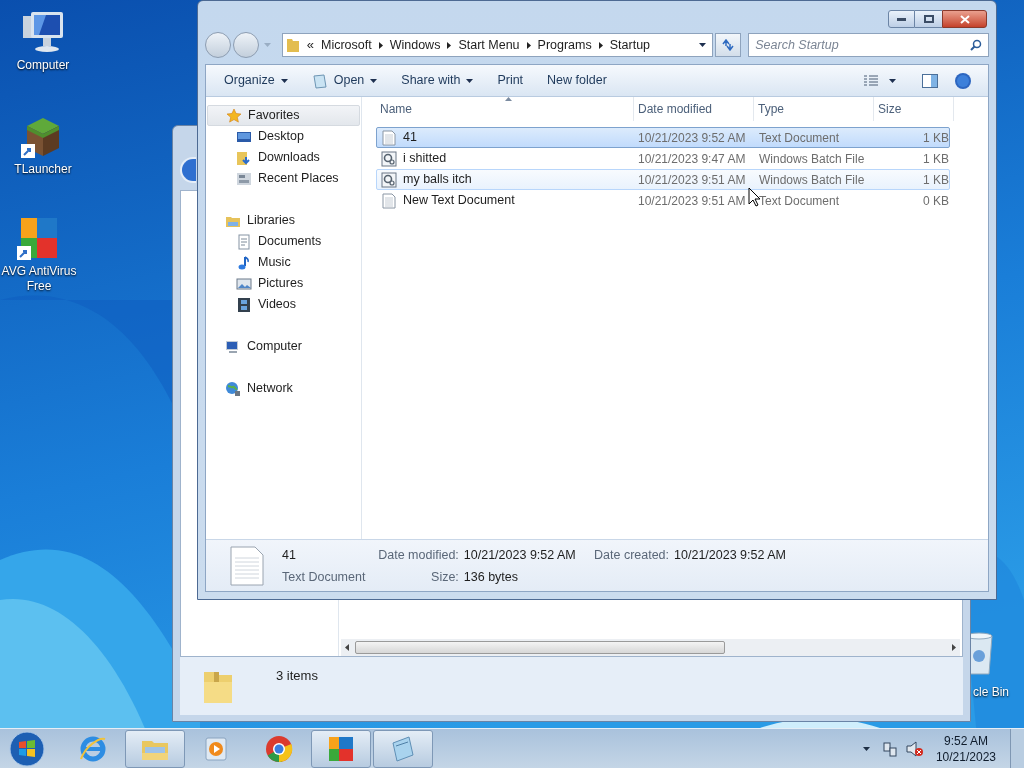 The height and width of the screenshot is (768, 1024). What do you see at coordinates (965, 756) in the screenshot?
I see `clock-date: 10/21/2023` at bounding box center [965, 756].